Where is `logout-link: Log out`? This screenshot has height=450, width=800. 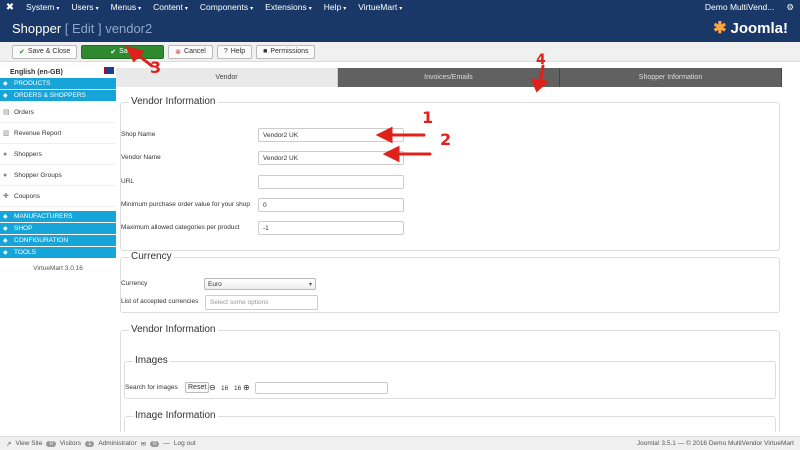
logout-link: Log out is located at coordinates (185, 443).